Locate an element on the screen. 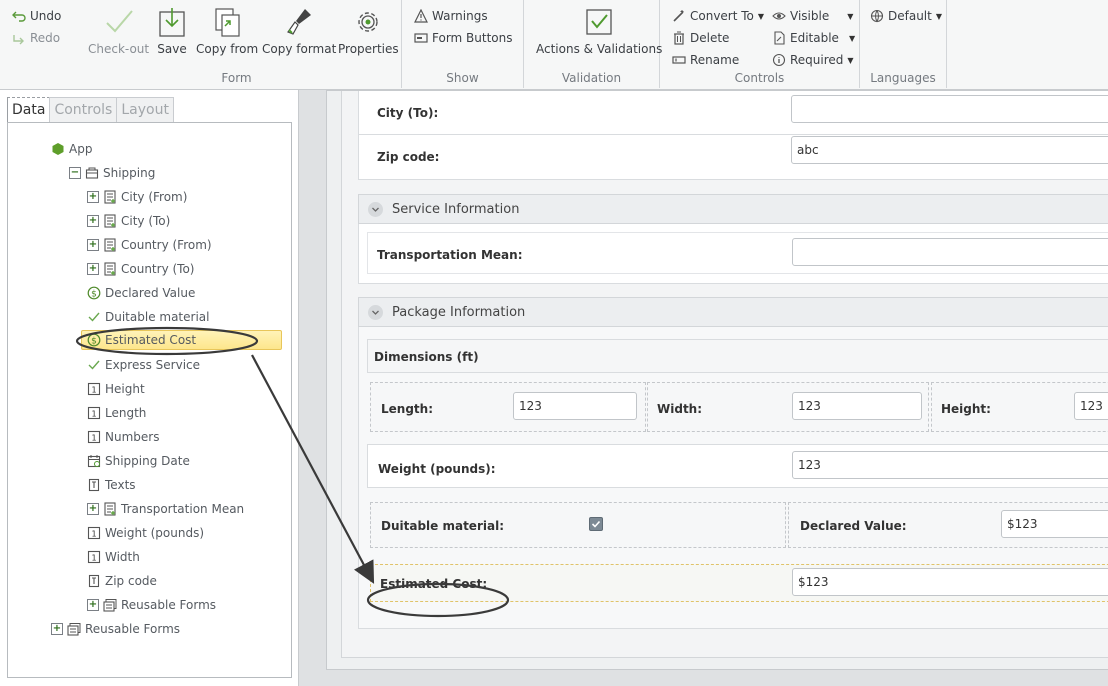  history-group: Undo Redo is located at coordinates (36, 44).